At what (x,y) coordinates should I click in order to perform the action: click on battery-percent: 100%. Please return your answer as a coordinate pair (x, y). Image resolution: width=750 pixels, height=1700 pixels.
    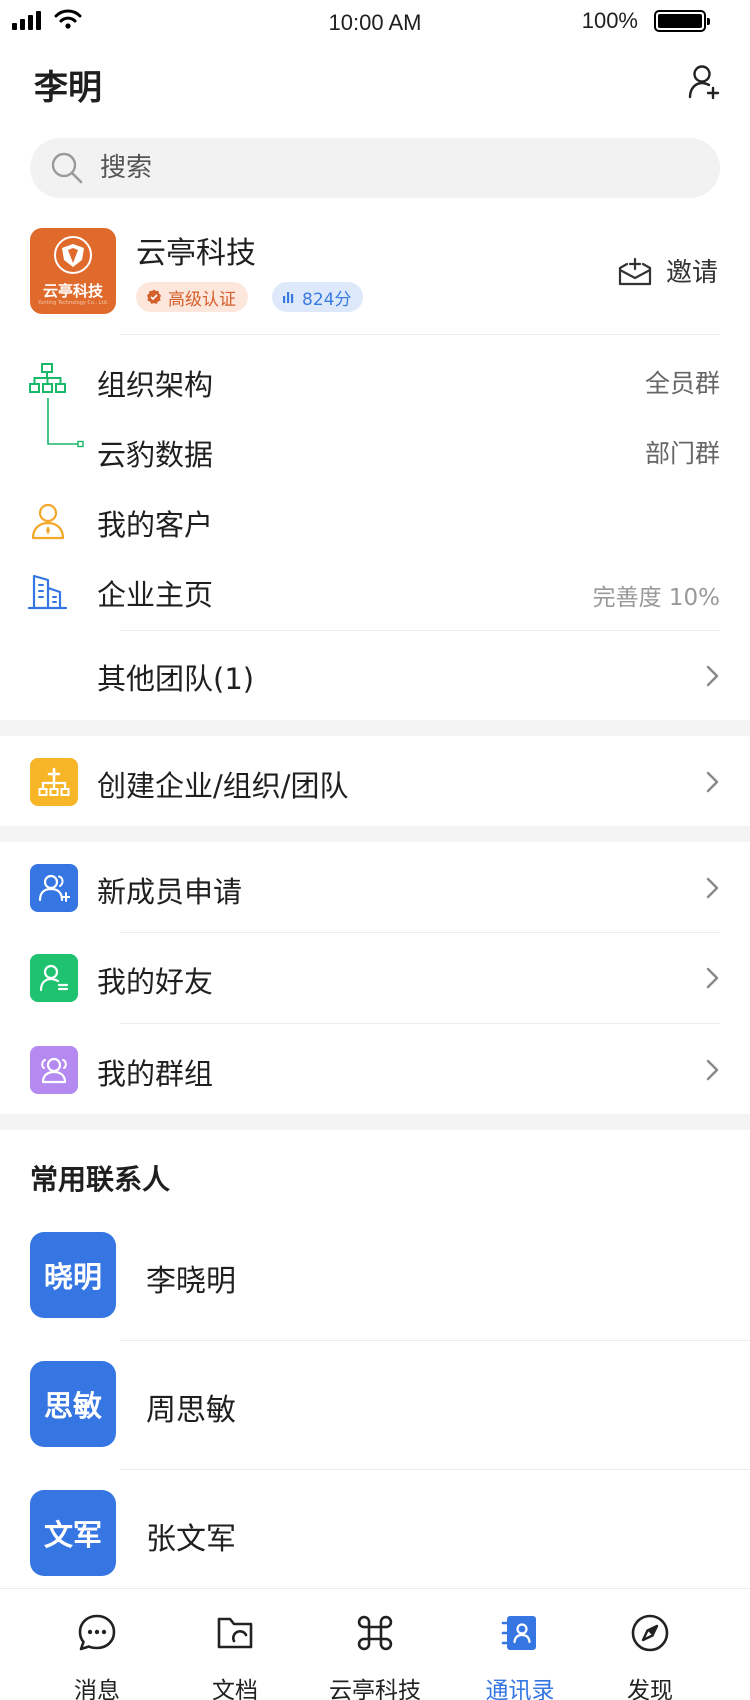
    Looking at the image, I should click on (609, 20).